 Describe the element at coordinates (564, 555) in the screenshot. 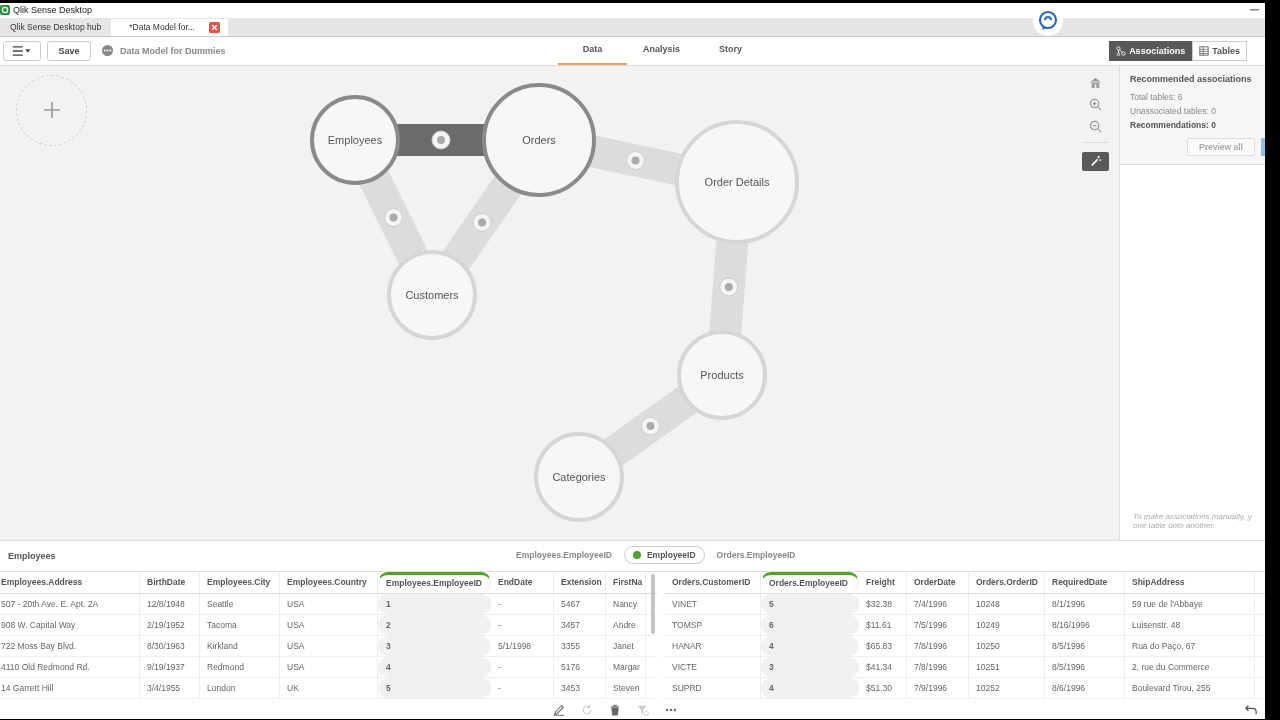

I see `key-field: Employees.EmployeeID` at that location.